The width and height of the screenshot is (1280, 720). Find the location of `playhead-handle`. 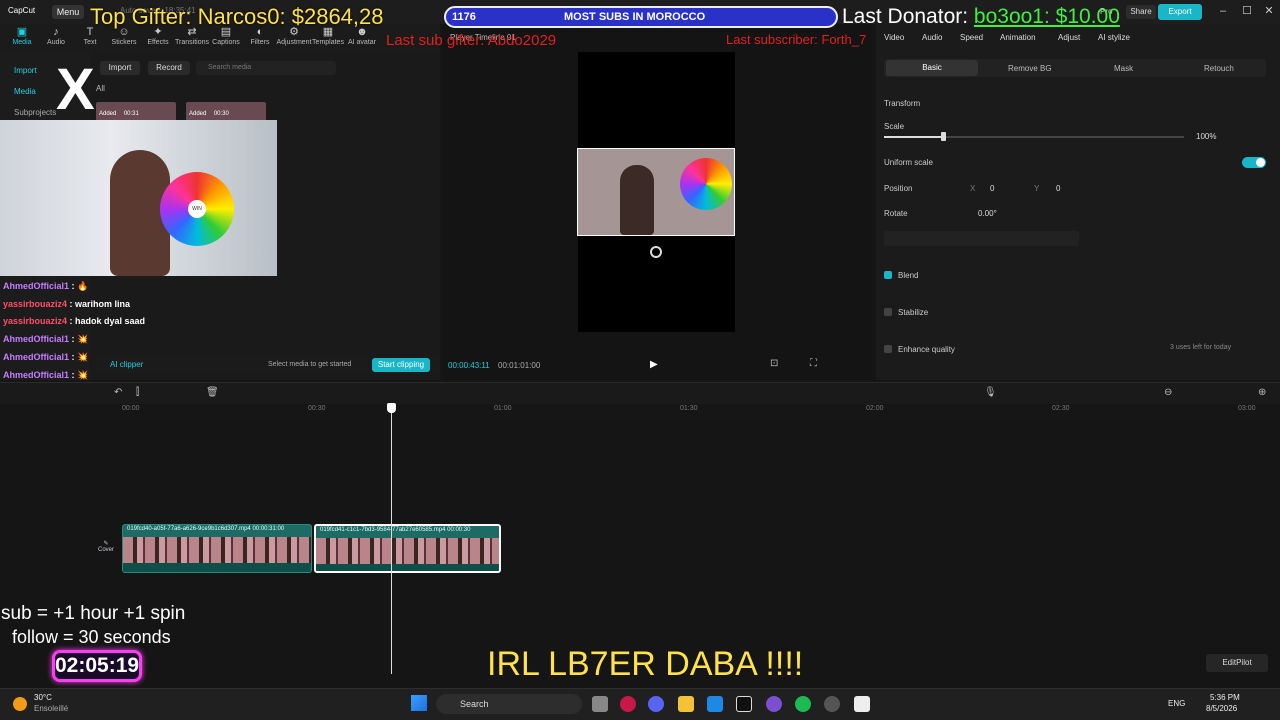

playhead-handle is located at coordinates (391, 408).